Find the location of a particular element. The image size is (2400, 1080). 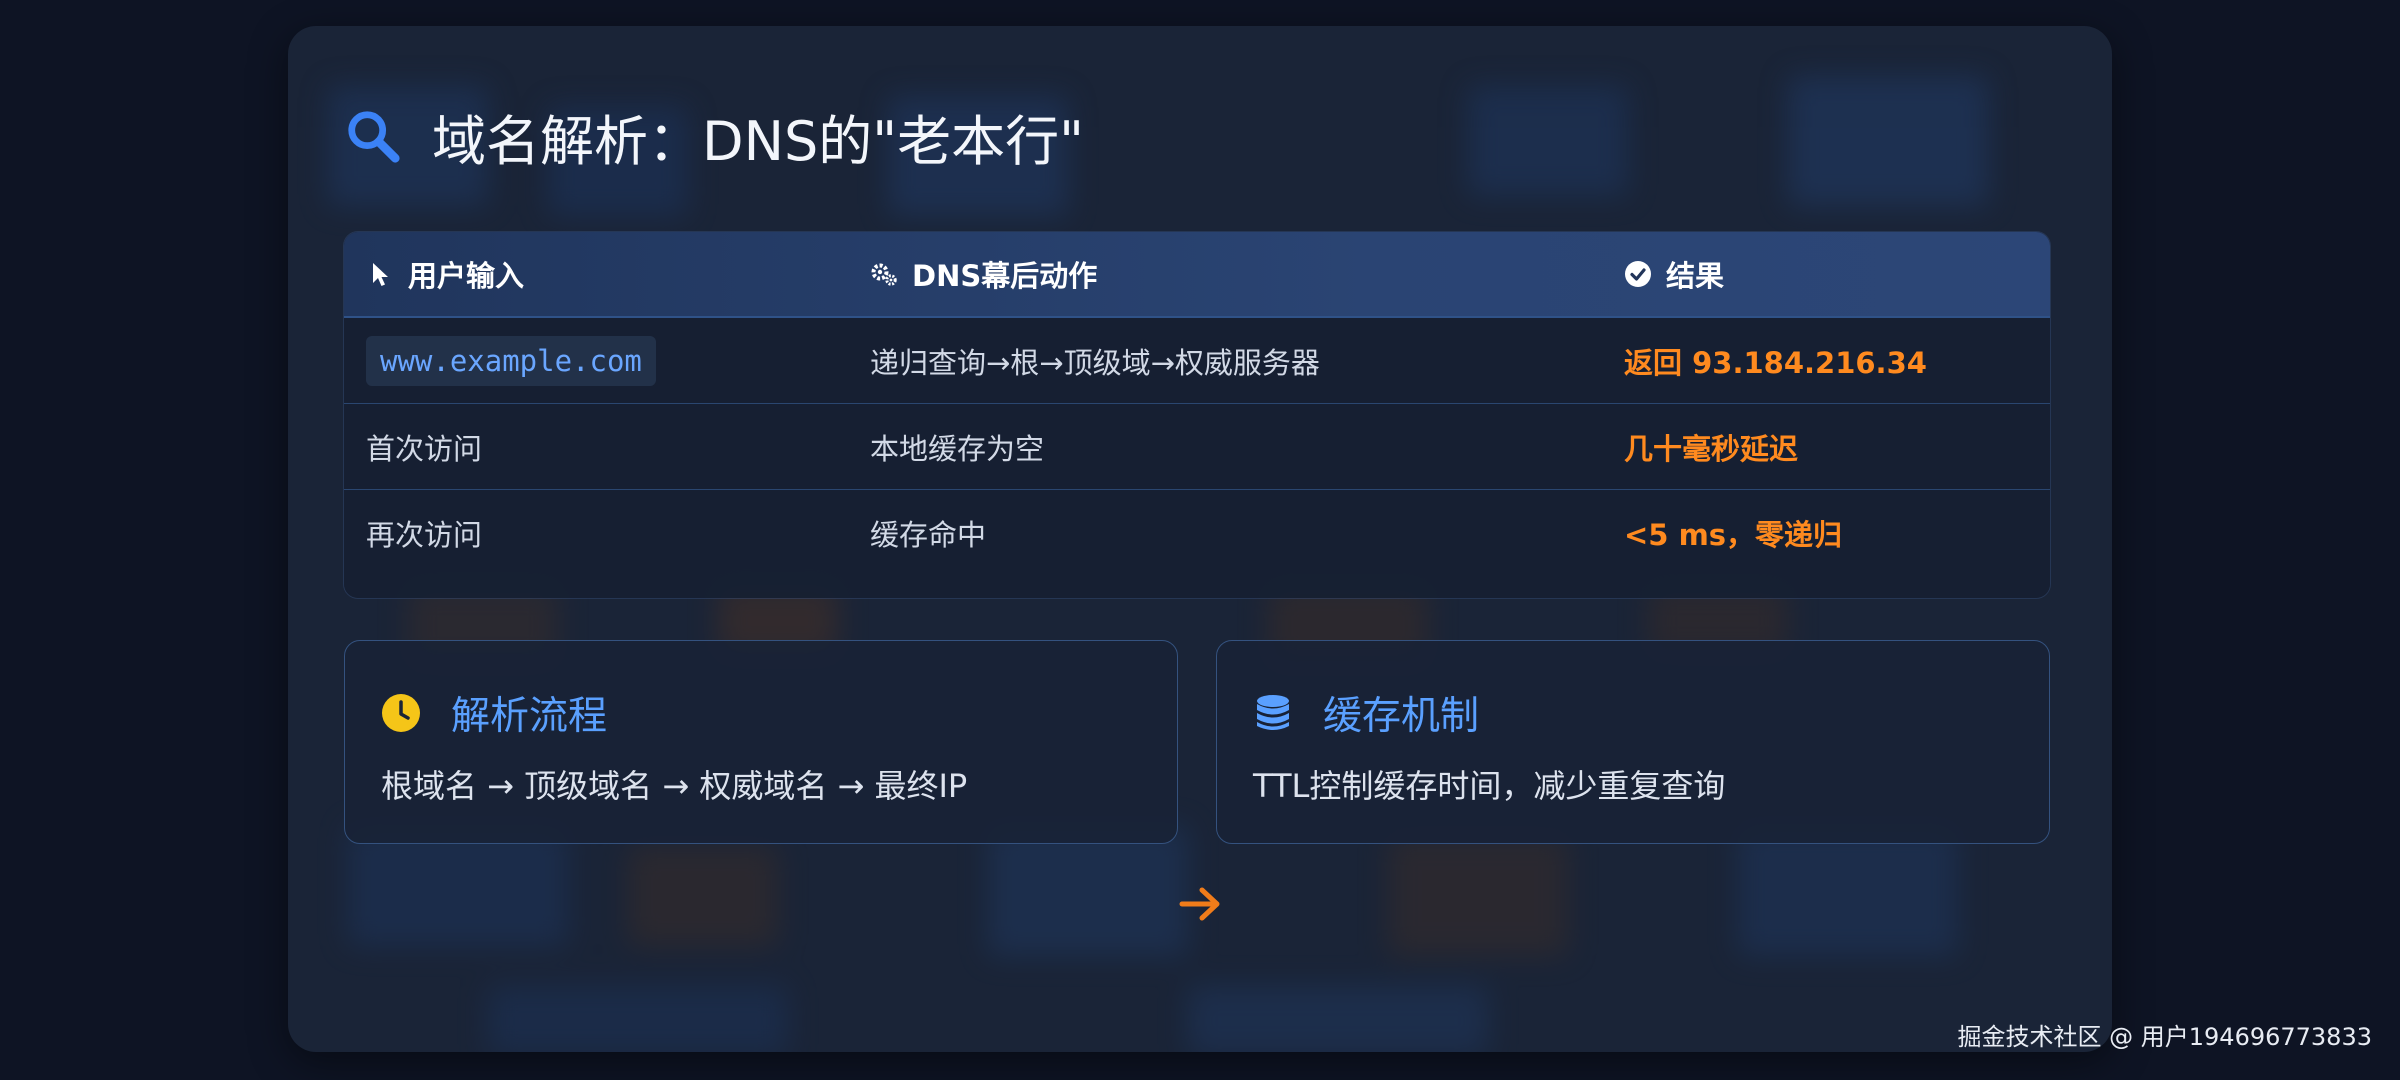

card-header: 解析流程 is located at coordinates (494, 713).